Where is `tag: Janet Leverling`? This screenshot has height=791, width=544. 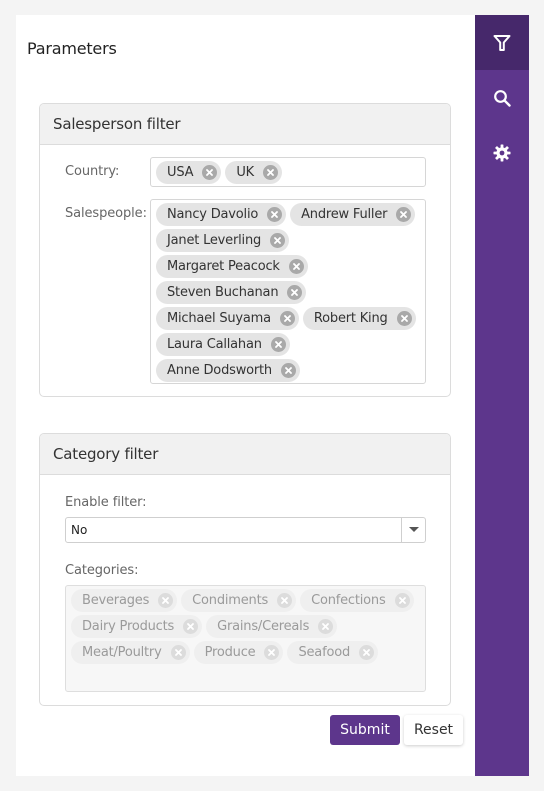 tag: Janet Leverling is located at coordinates (223, 240).